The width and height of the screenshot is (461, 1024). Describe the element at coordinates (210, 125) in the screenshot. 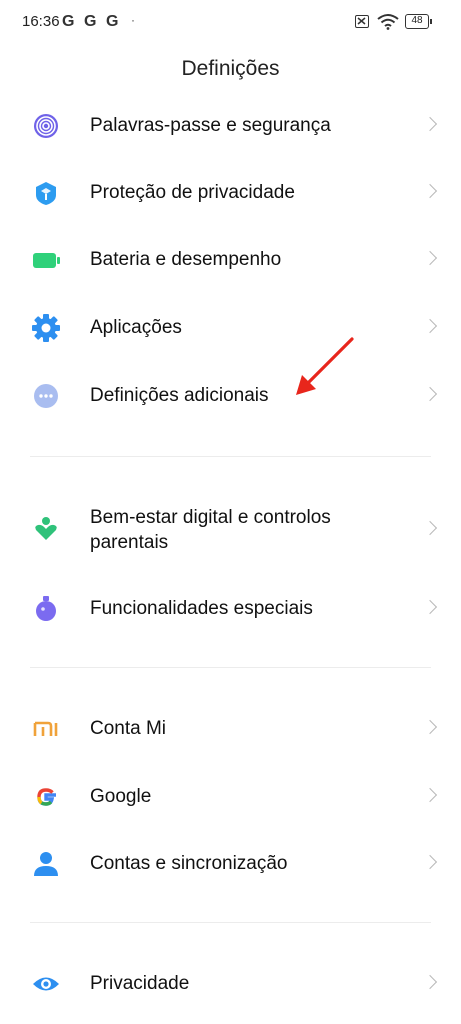

I see `settings-item-label: Palavras-passe e segurança` at that location.